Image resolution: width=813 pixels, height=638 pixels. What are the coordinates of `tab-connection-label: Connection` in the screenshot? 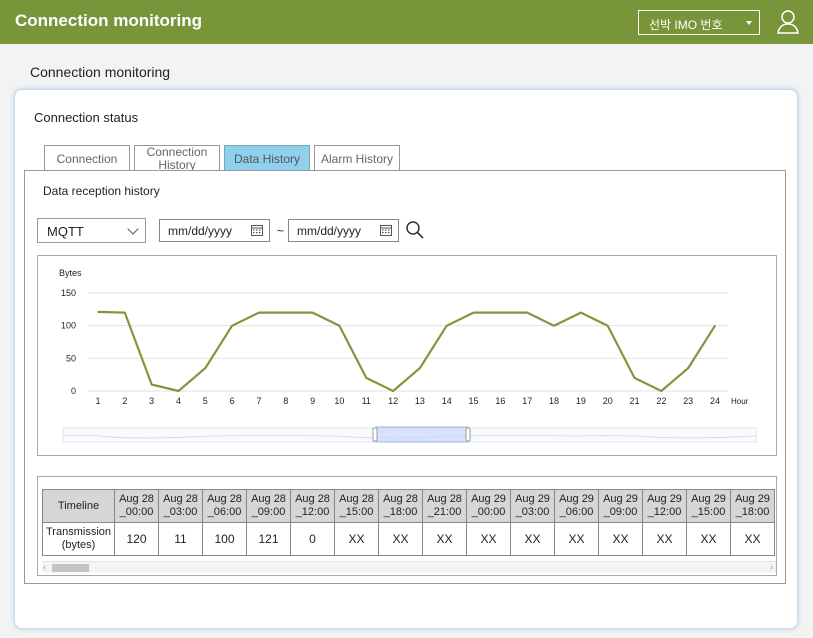 It's located at (87, 159).